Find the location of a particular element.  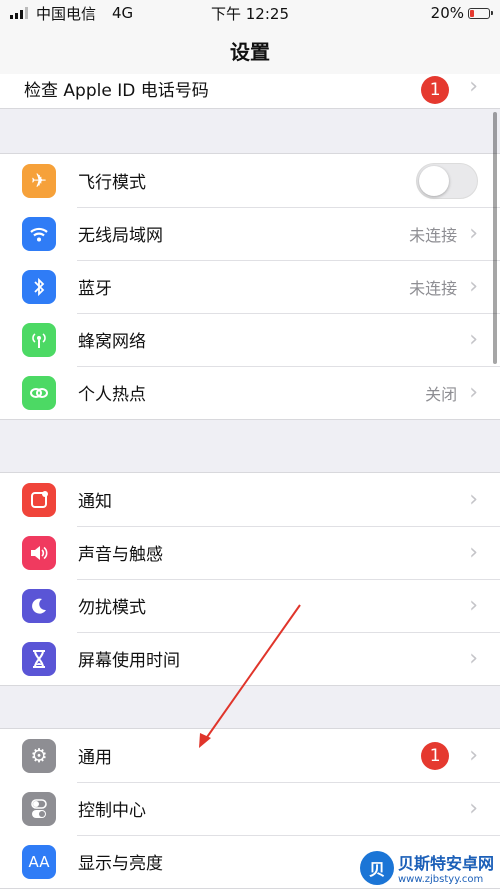

check-apple-id-label: 检查 Apple ID 电话号码 is located at coordinates (116, 91).